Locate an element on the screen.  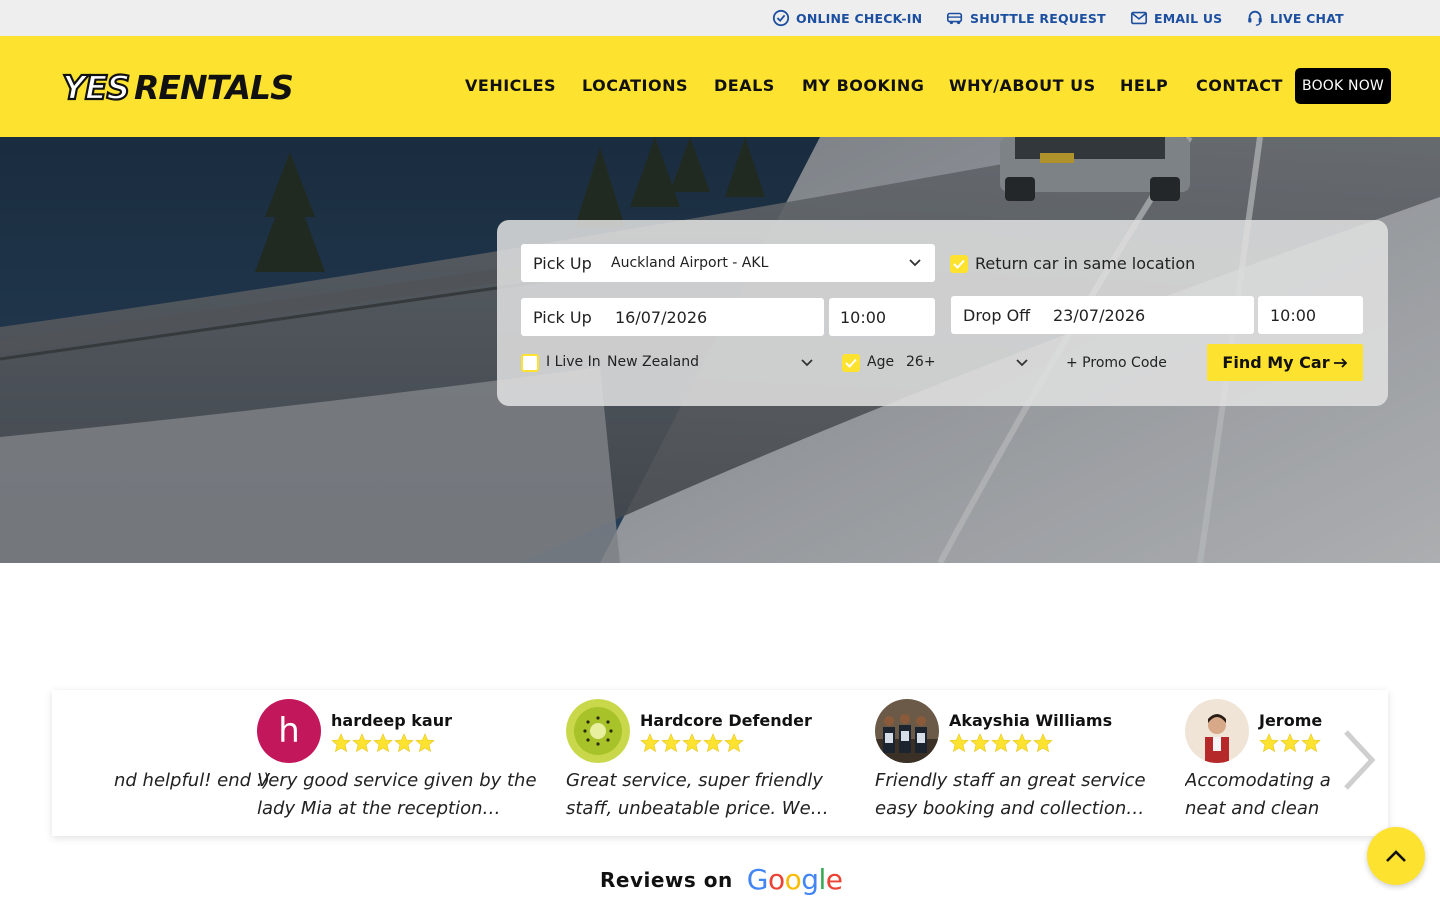
age-label: Age is located at coordinates (881, 362).